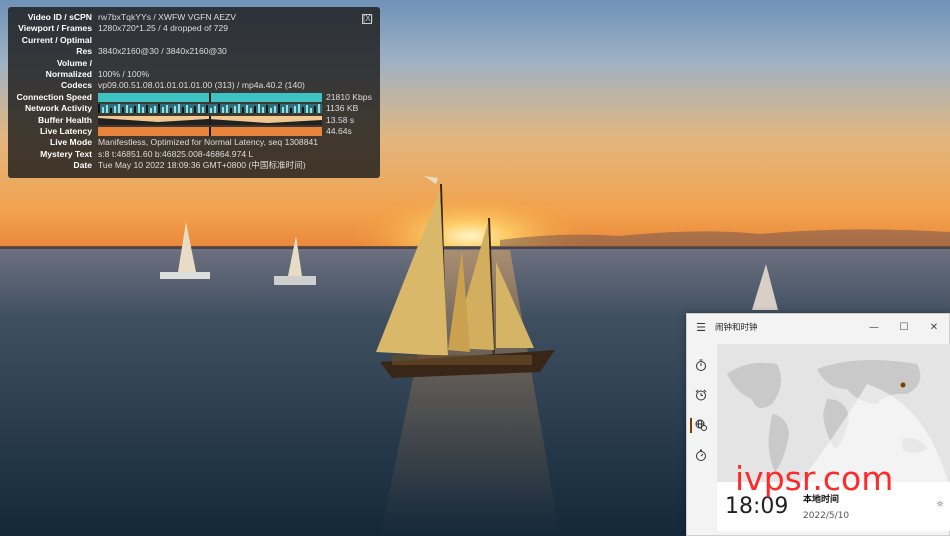 Image resolution: width=950 pixels, height=536 pixels. I want to click on stats-key: Buffer Health, so click(65, 119).